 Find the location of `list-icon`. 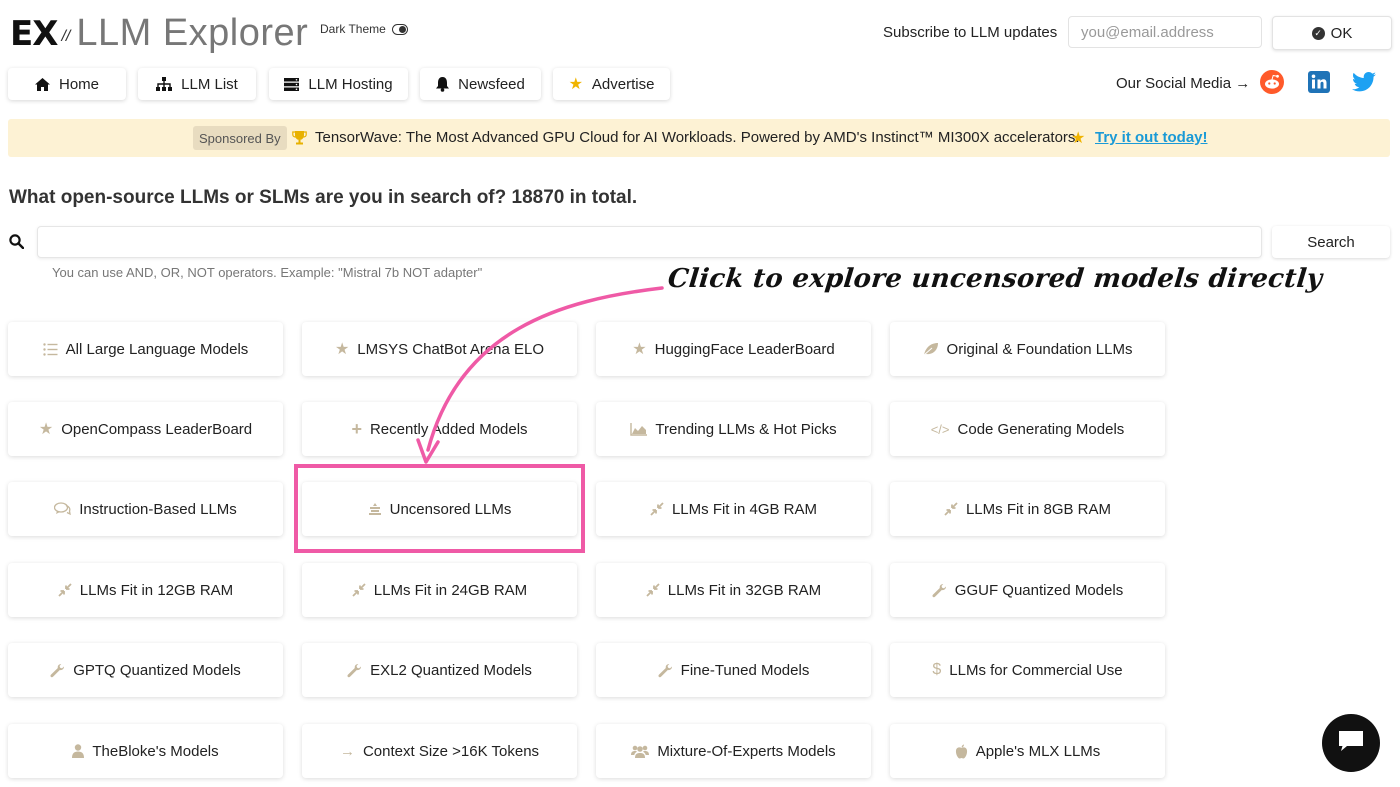

list-icon is located at coordinates (50, 349).